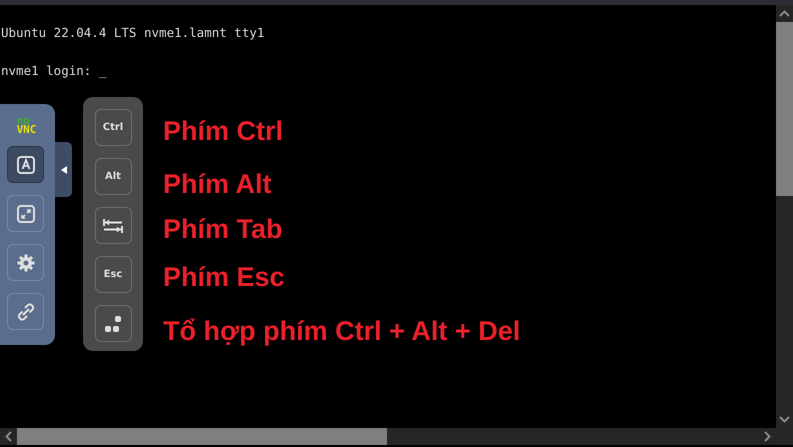 This screenshot has height=447, width=793. I want to click on disconnect-button, so click(25, 311).